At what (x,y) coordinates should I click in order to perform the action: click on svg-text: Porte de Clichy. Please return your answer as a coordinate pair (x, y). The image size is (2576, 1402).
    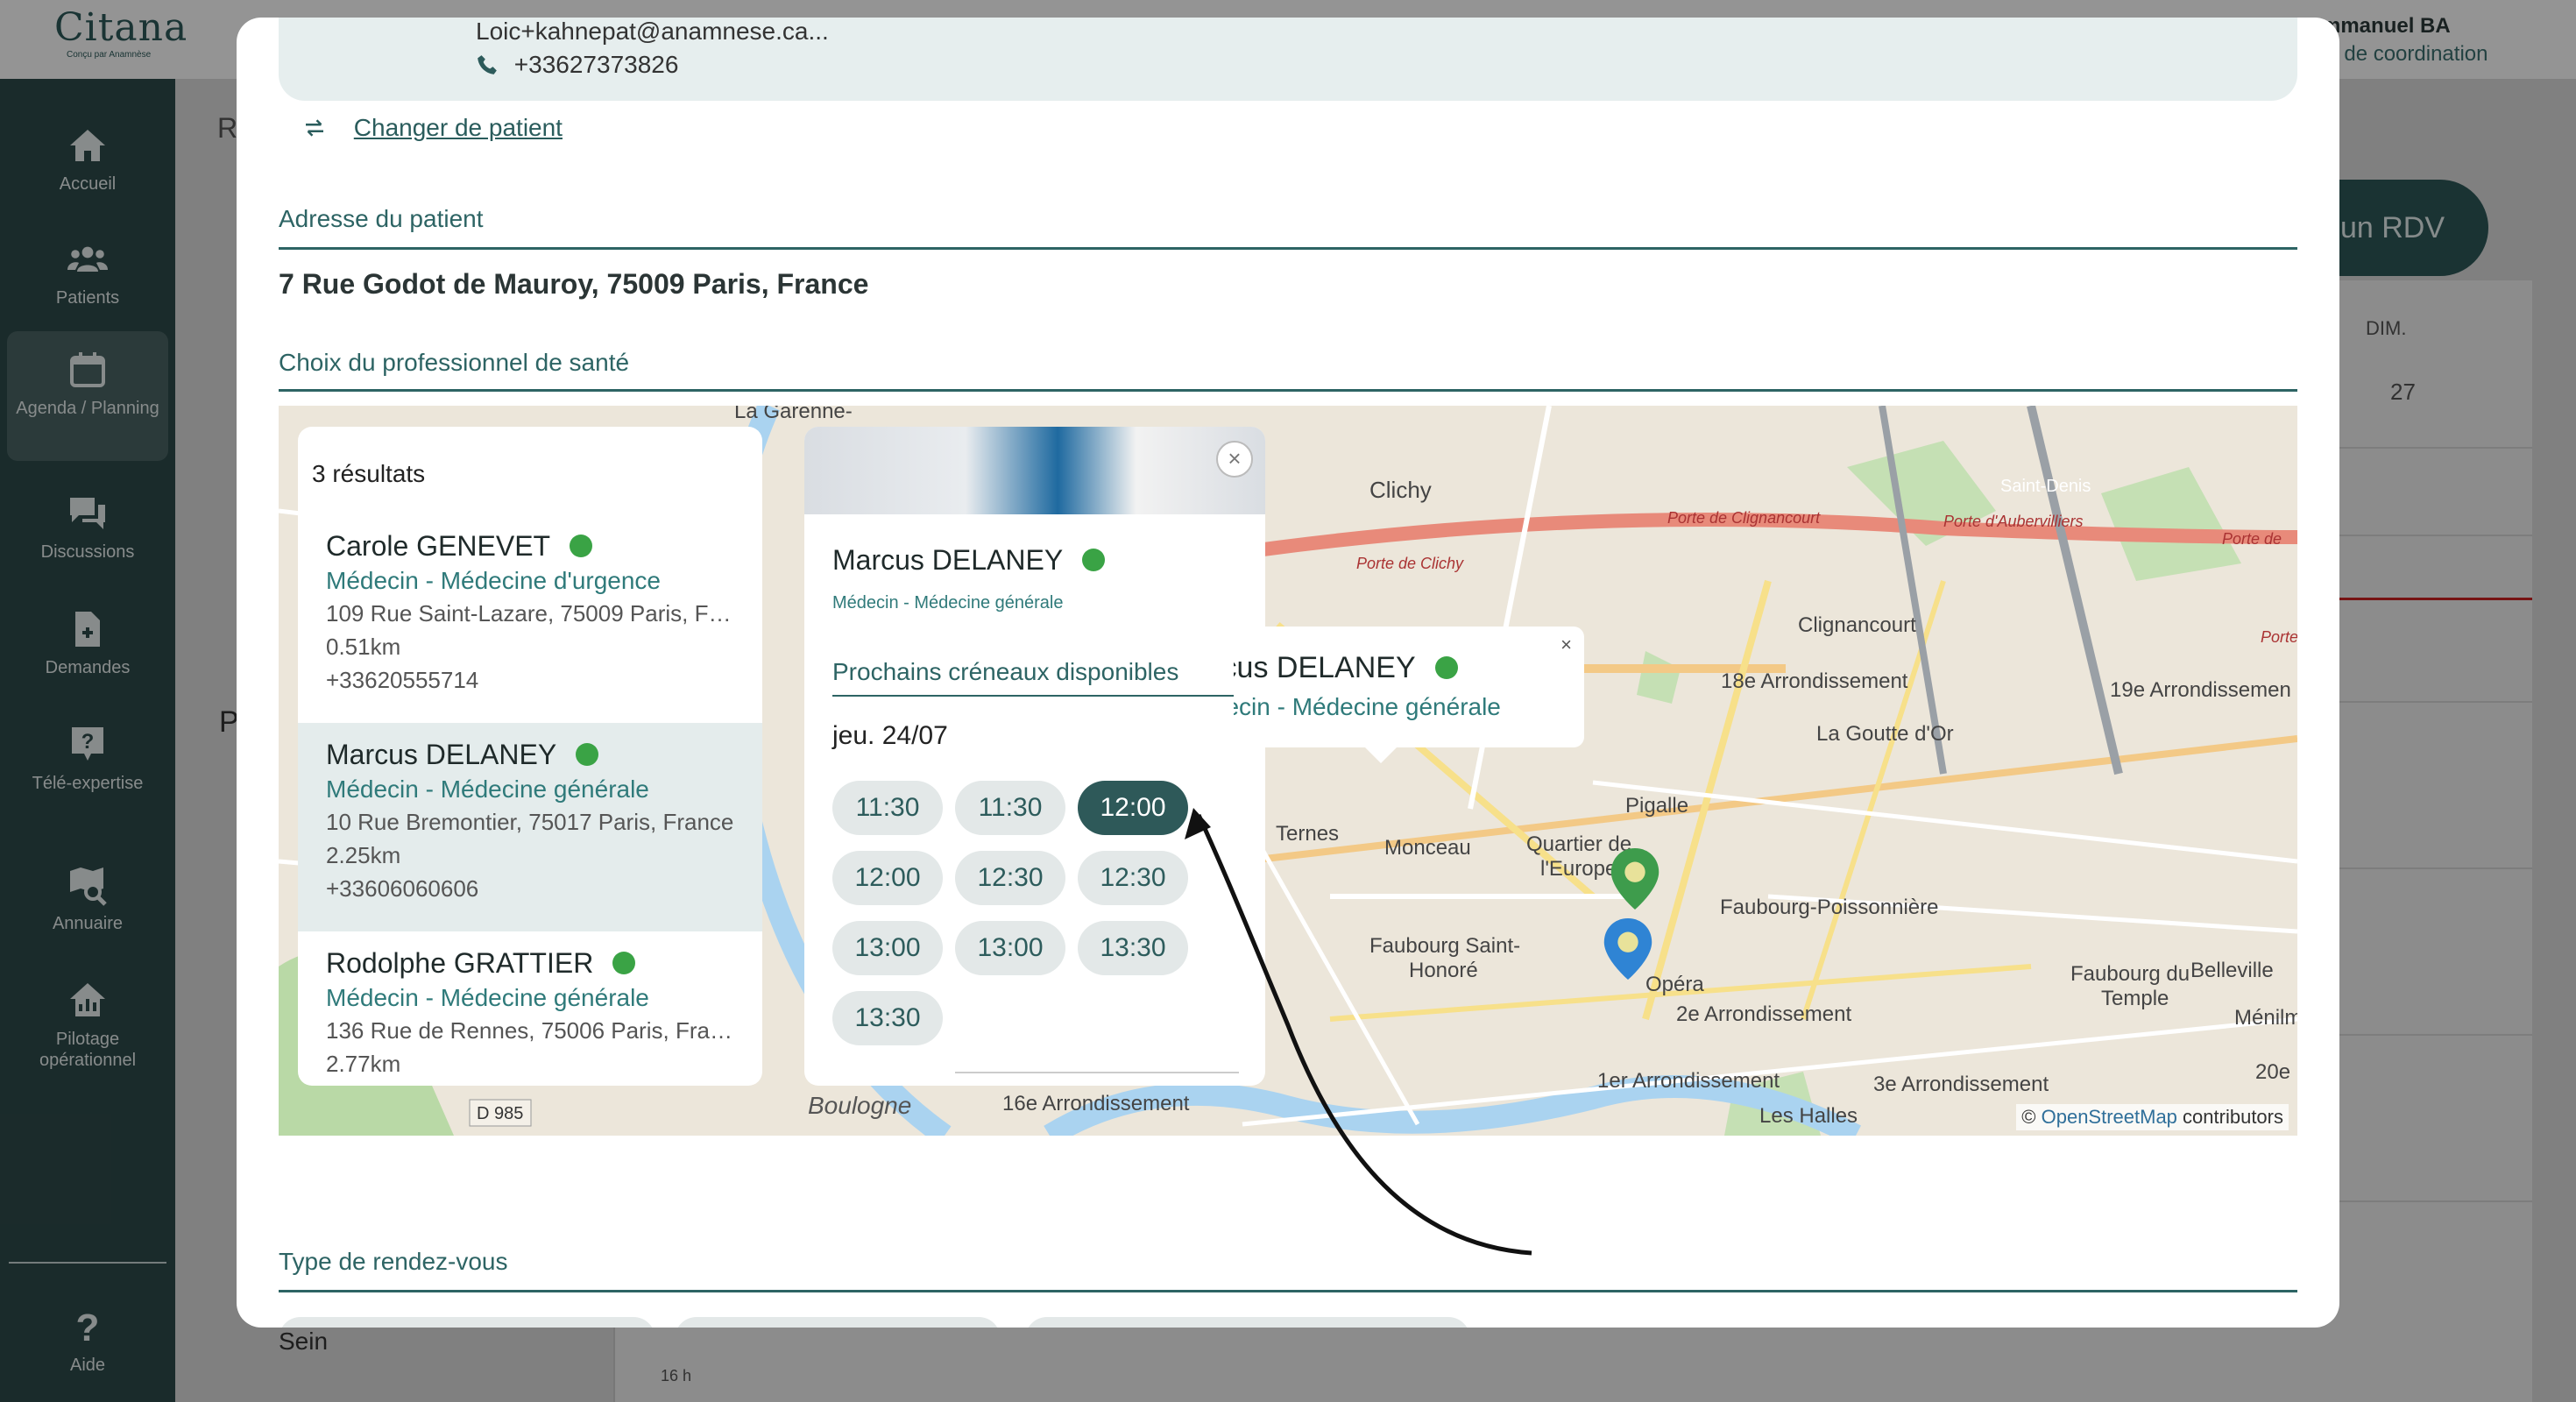
    Looking at the image, I should click on (1410, 563).